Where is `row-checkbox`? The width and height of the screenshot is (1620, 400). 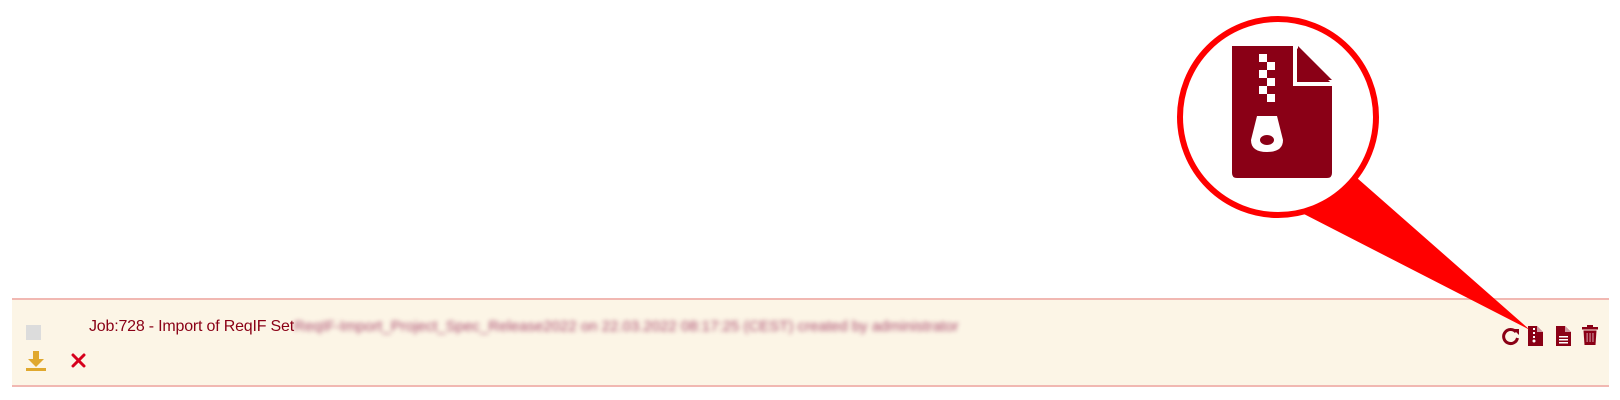
row-checkbox is located at coordinates (33, 332).